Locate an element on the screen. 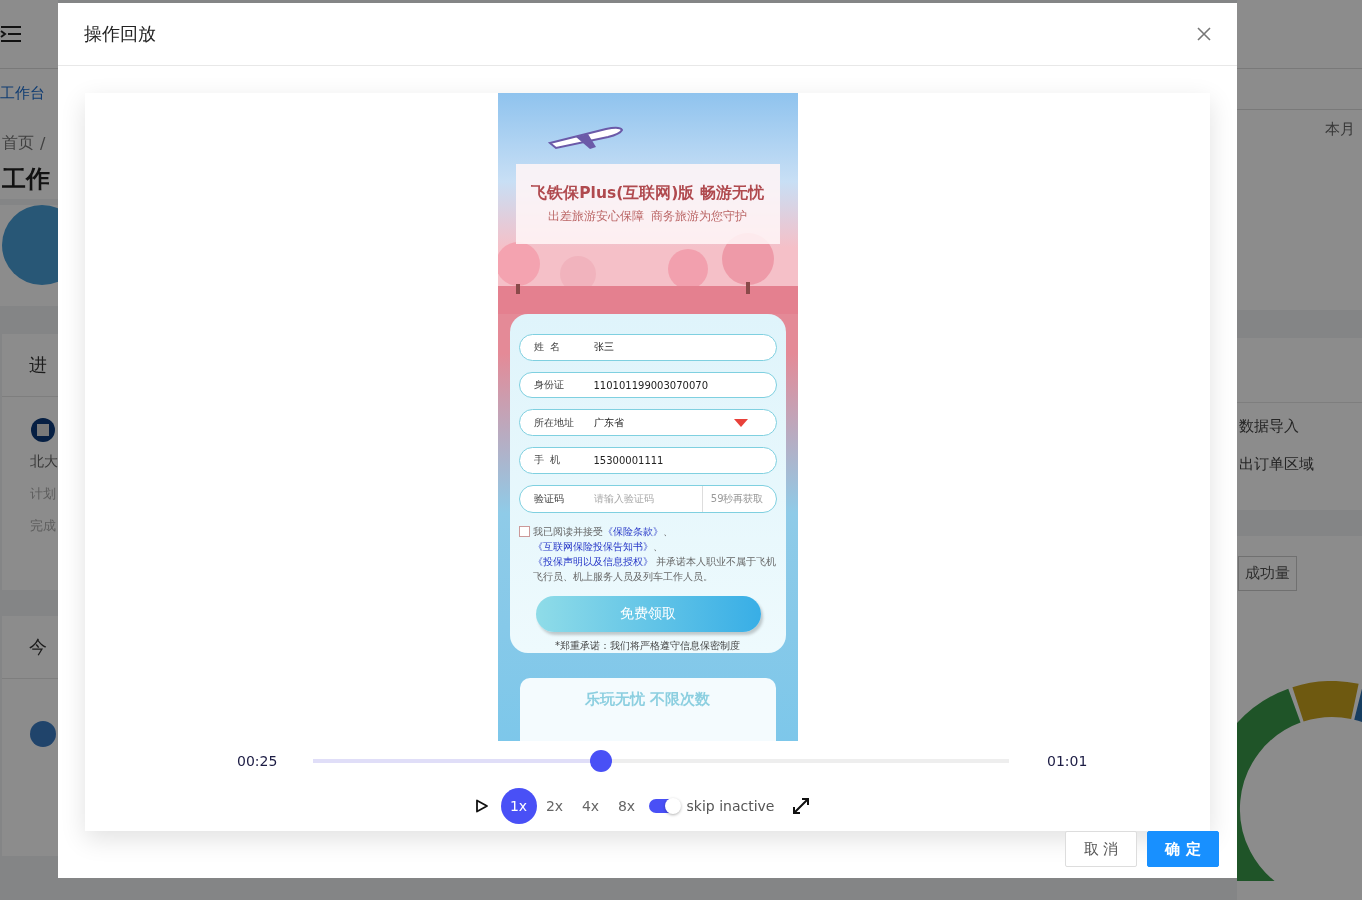 The width and height of the screenshot is (1362, 900). field-label: 手 机 is located at coordinates (547, 460).